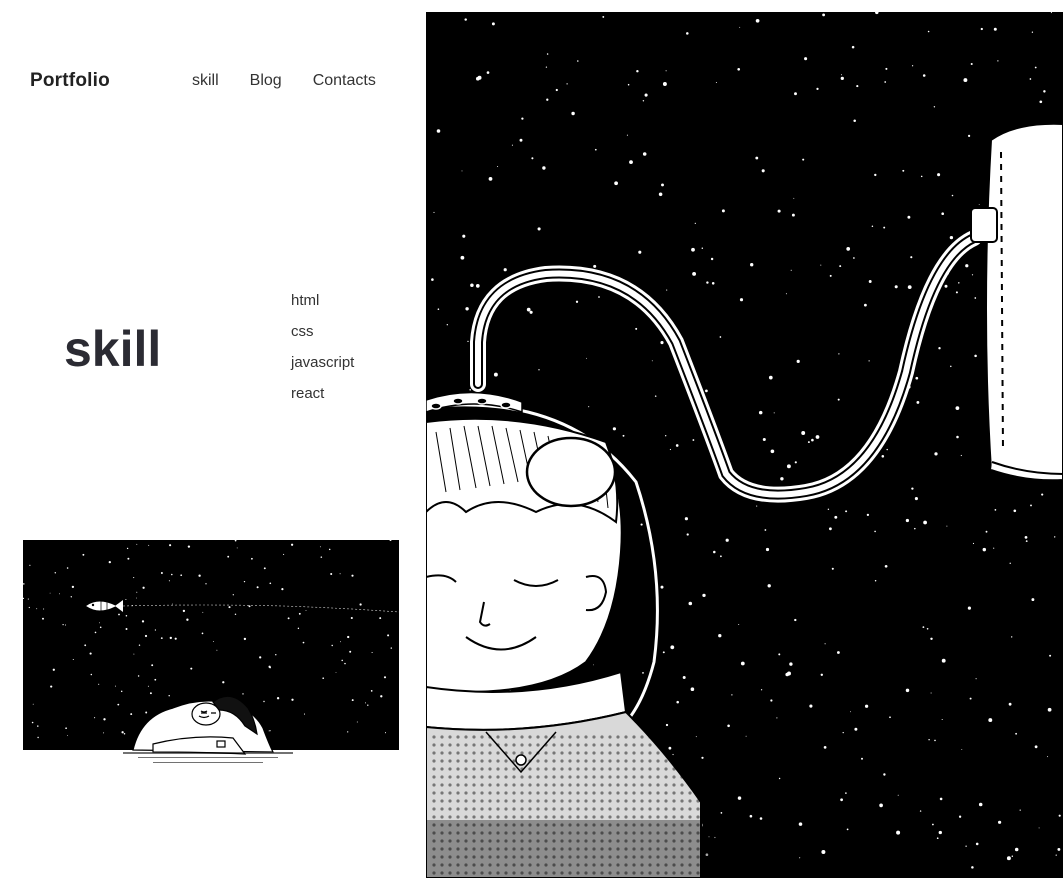 This screenshot has height=893, width=1063. I want to click on nav-link-contacts: Contacts, so click(344, 81).